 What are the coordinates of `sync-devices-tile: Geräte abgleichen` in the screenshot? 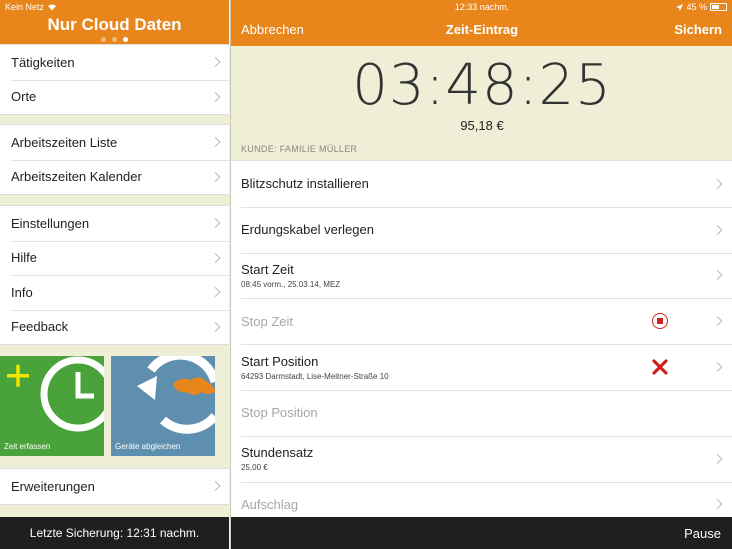 It's located at (163, 406).